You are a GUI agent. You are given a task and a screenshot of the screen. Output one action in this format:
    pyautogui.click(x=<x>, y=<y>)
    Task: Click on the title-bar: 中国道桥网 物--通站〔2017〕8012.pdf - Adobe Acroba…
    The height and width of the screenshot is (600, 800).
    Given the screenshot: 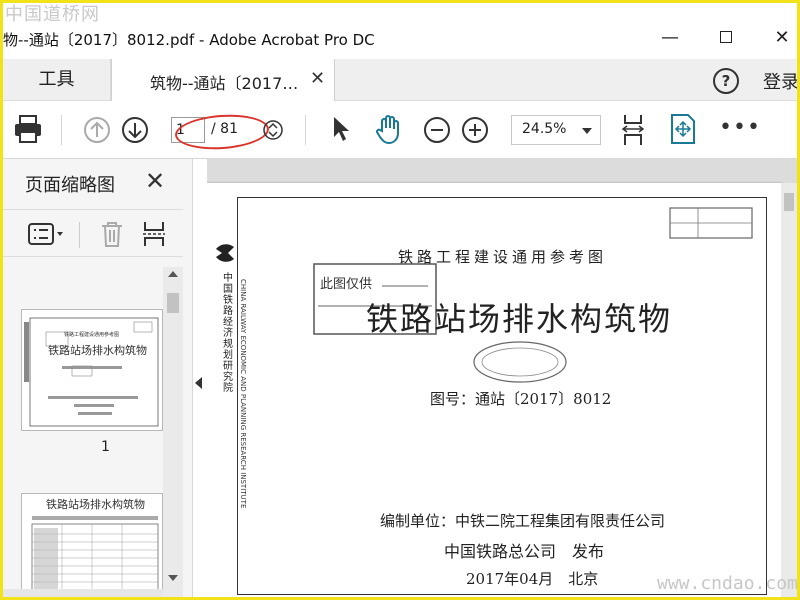 What is the action you would take?
    pyautogui.click(x=400, y=31)
    